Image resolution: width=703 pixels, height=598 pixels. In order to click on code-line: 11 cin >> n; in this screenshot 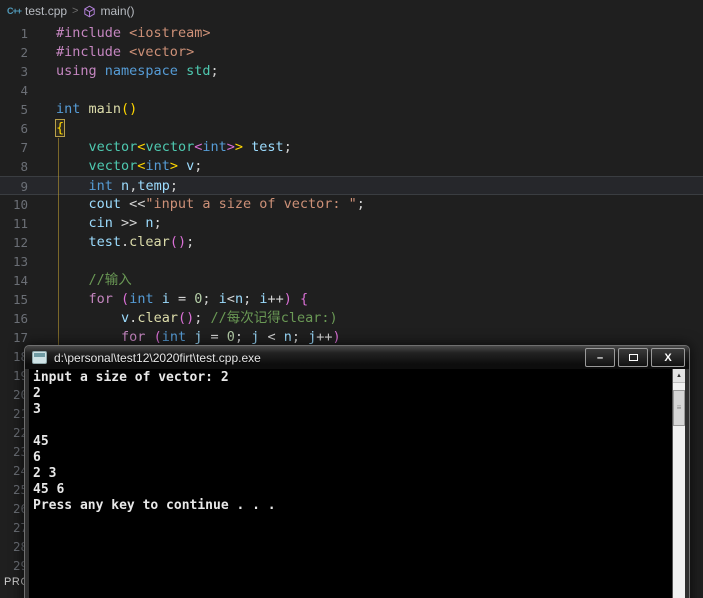, I will do `click(351, 223)`.